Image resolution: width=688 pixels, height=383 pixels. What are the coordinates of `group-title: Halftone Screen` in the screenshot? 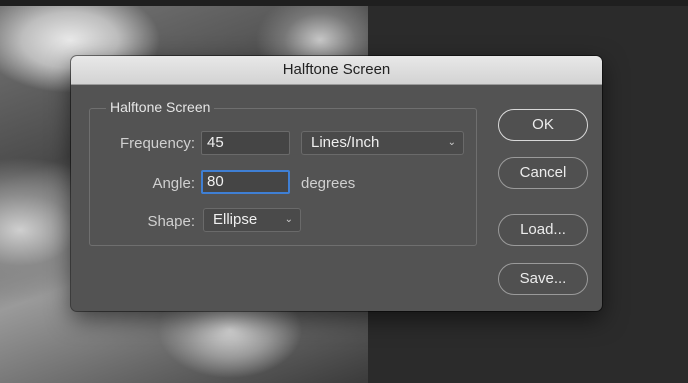 It's located at (160, 107).